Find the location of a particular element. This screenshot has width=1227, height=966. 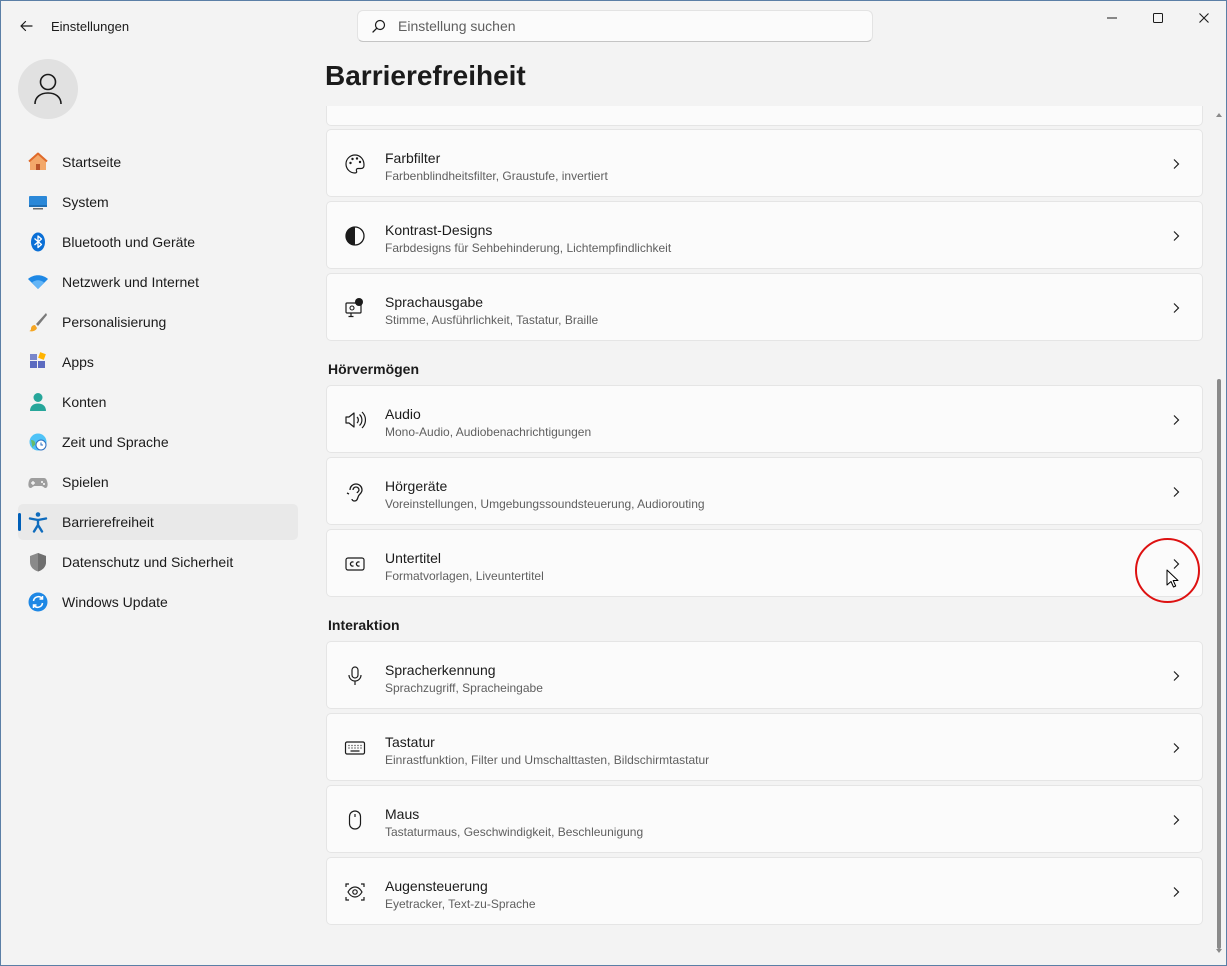

sidebar-item-personalisierung: Personalisierung is located at coordinates (158, 322).